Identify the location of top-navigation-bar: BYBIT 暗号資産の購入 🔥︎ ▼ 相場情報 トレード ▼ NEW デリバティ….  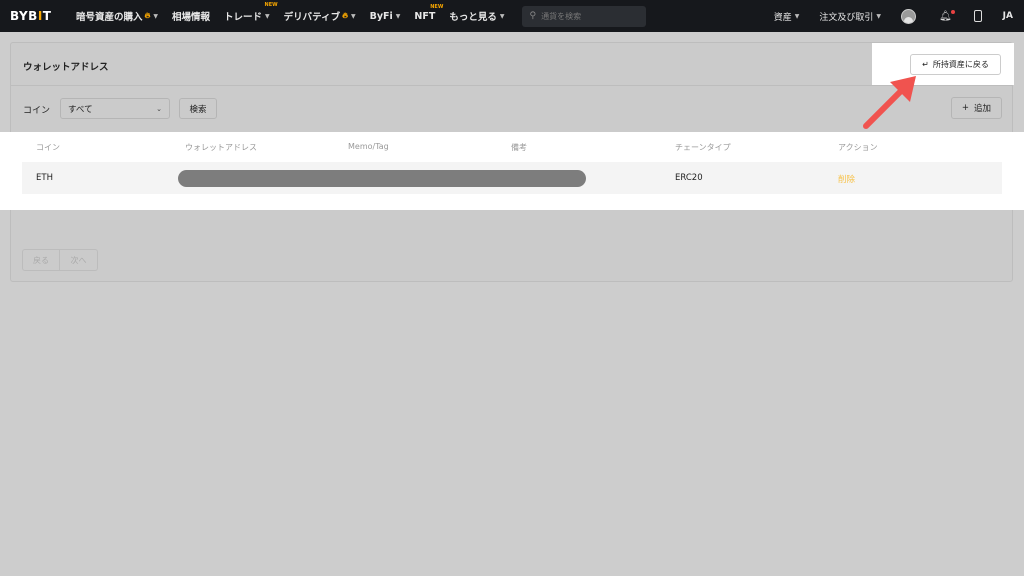
(512, 16).